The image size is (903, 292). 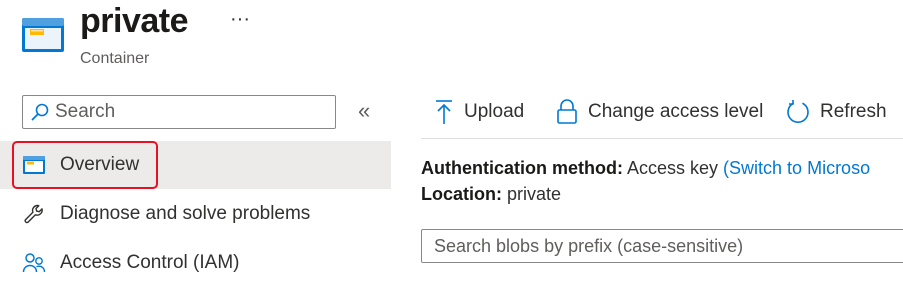 I want to click on refresh-button: Refresh, so click(x=836, y=112).